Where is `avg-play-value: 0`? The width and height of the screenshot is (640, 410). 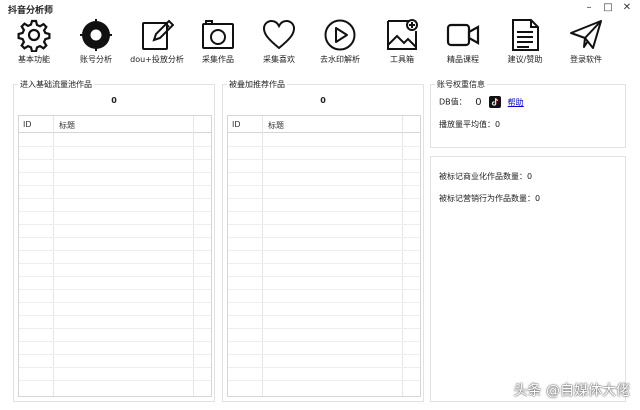
avg-play-value: 0 is located at coordinates (498, 124).